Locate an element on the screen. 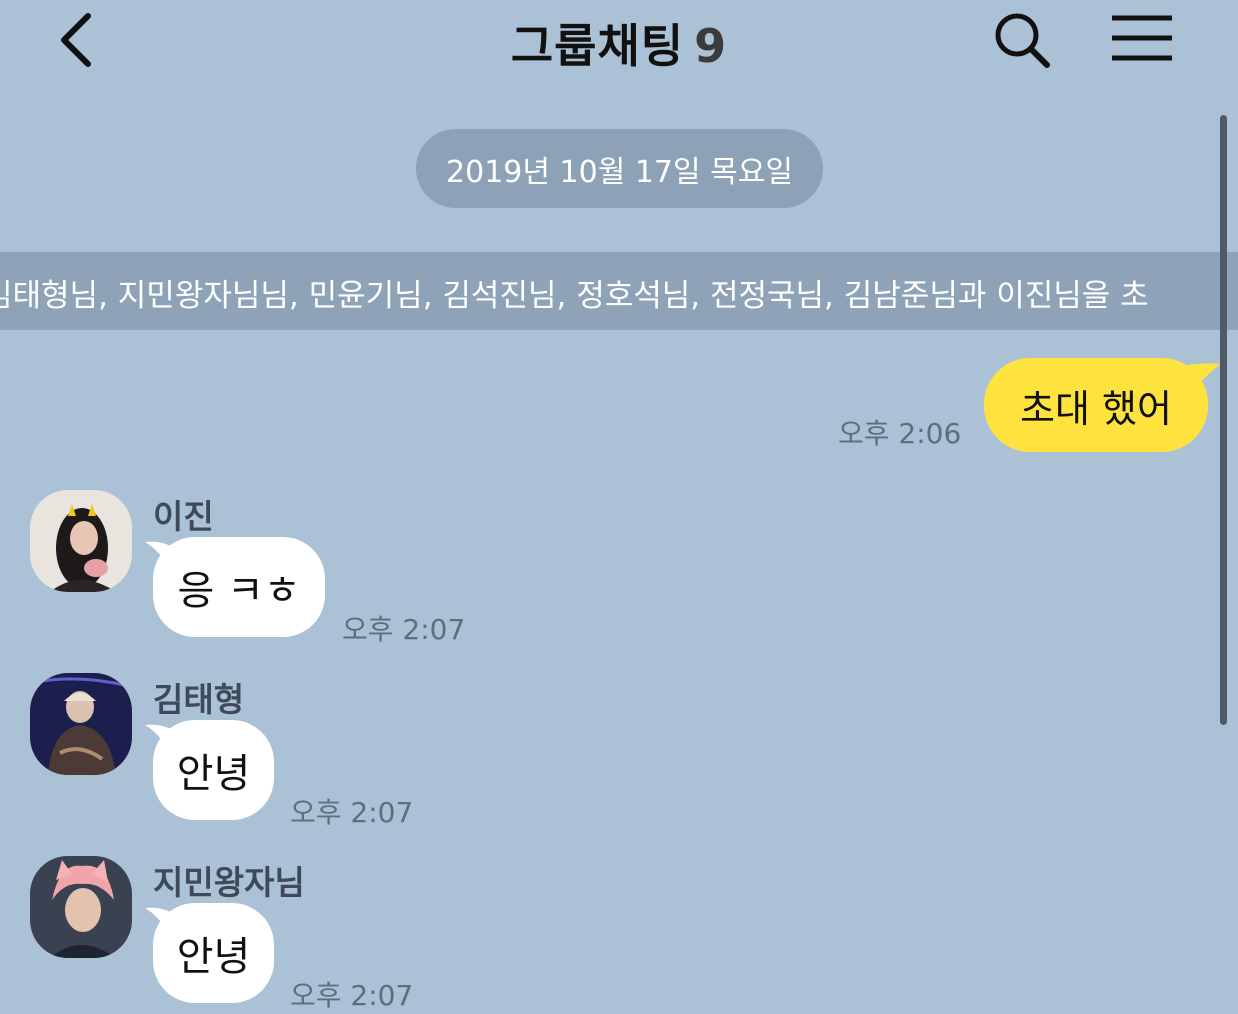 The width and height of the screenshot is (1238, 1014). search-icon is located at coordinates (1022, 40).